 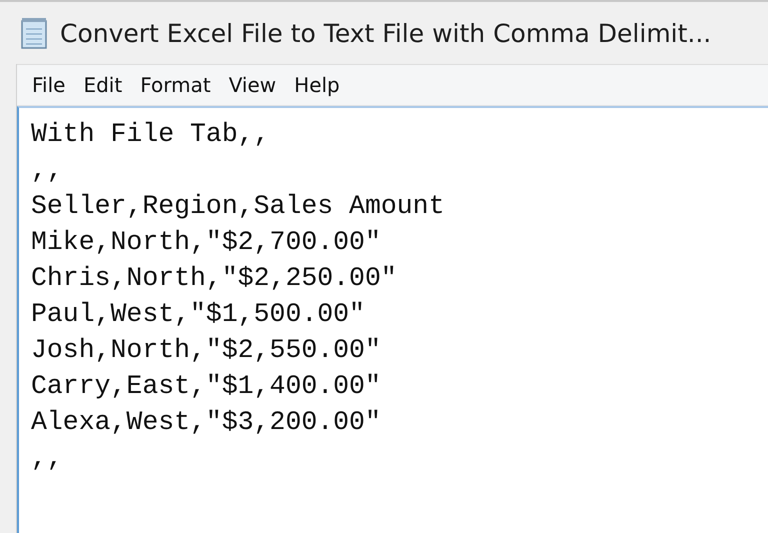 I want to click on menu-item: Edit, so click(x=103, y=85).